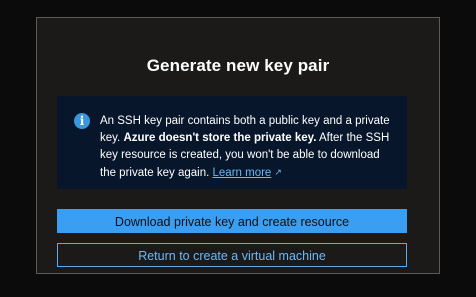  What do you see at coordinates (278, 172) in the screenshot?
I see `external-link-icon: ↗` at bounding box center [278, 172].